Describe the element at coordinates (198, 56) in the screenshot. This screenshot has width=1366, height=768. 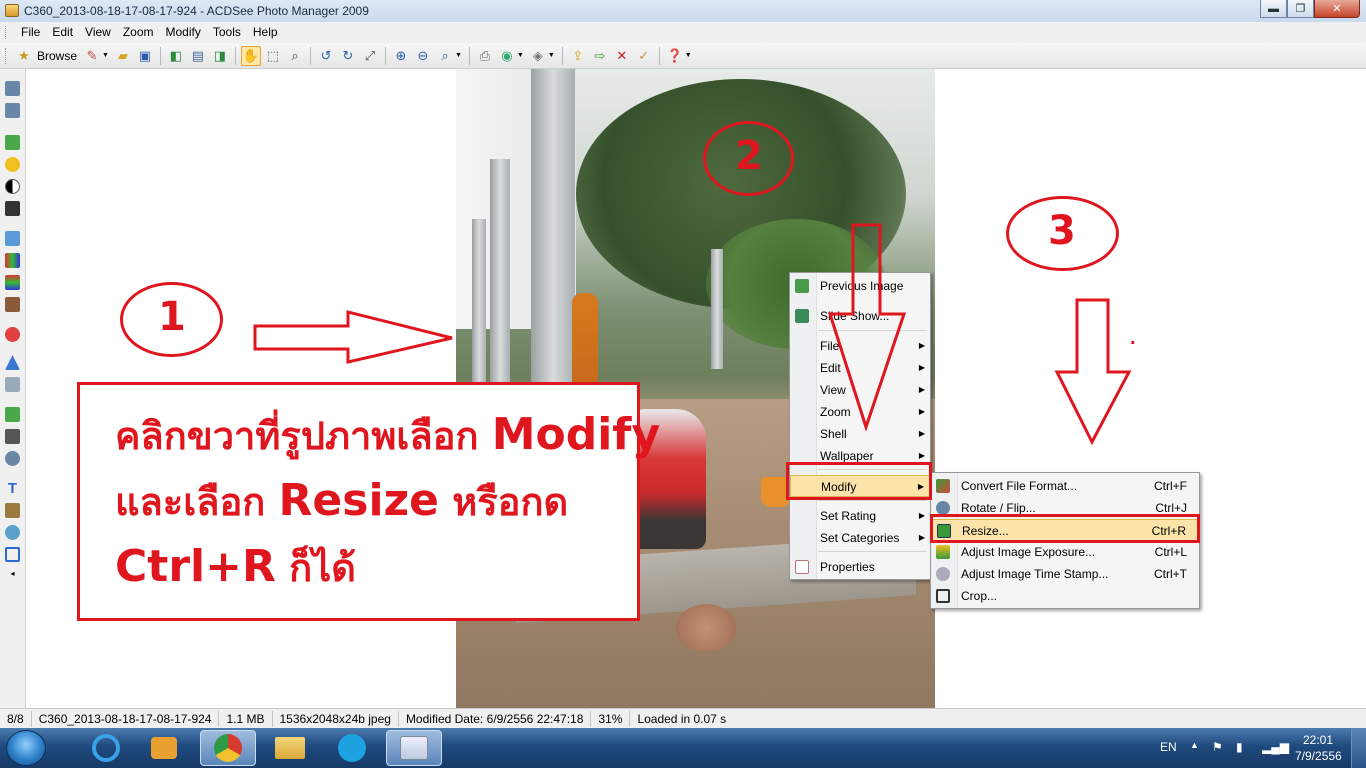
I see `slideshow-icon: ▤` at that location.